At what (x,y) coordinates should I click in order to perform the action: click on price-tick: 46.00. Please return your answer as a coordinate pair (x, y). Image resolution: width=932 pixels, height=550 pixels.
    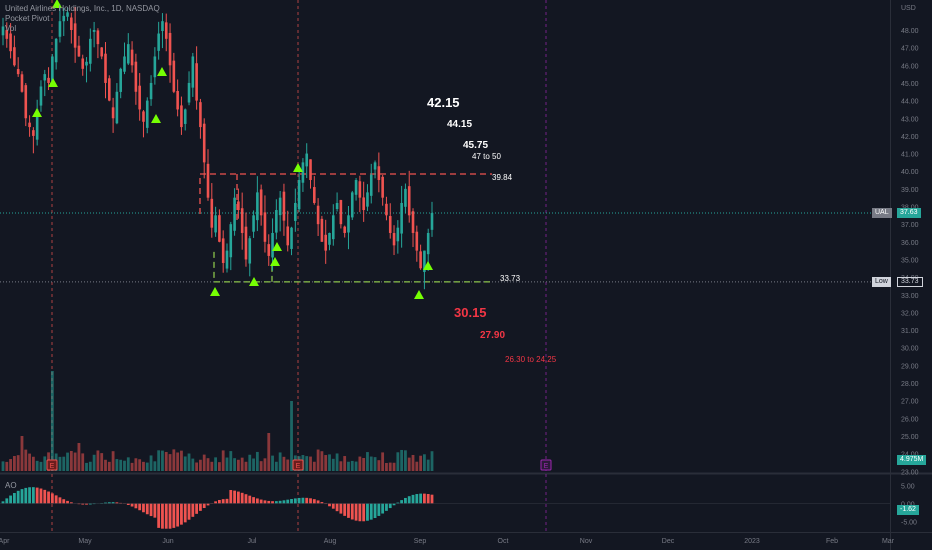
    Looking at the image, I should click on (910, 66).